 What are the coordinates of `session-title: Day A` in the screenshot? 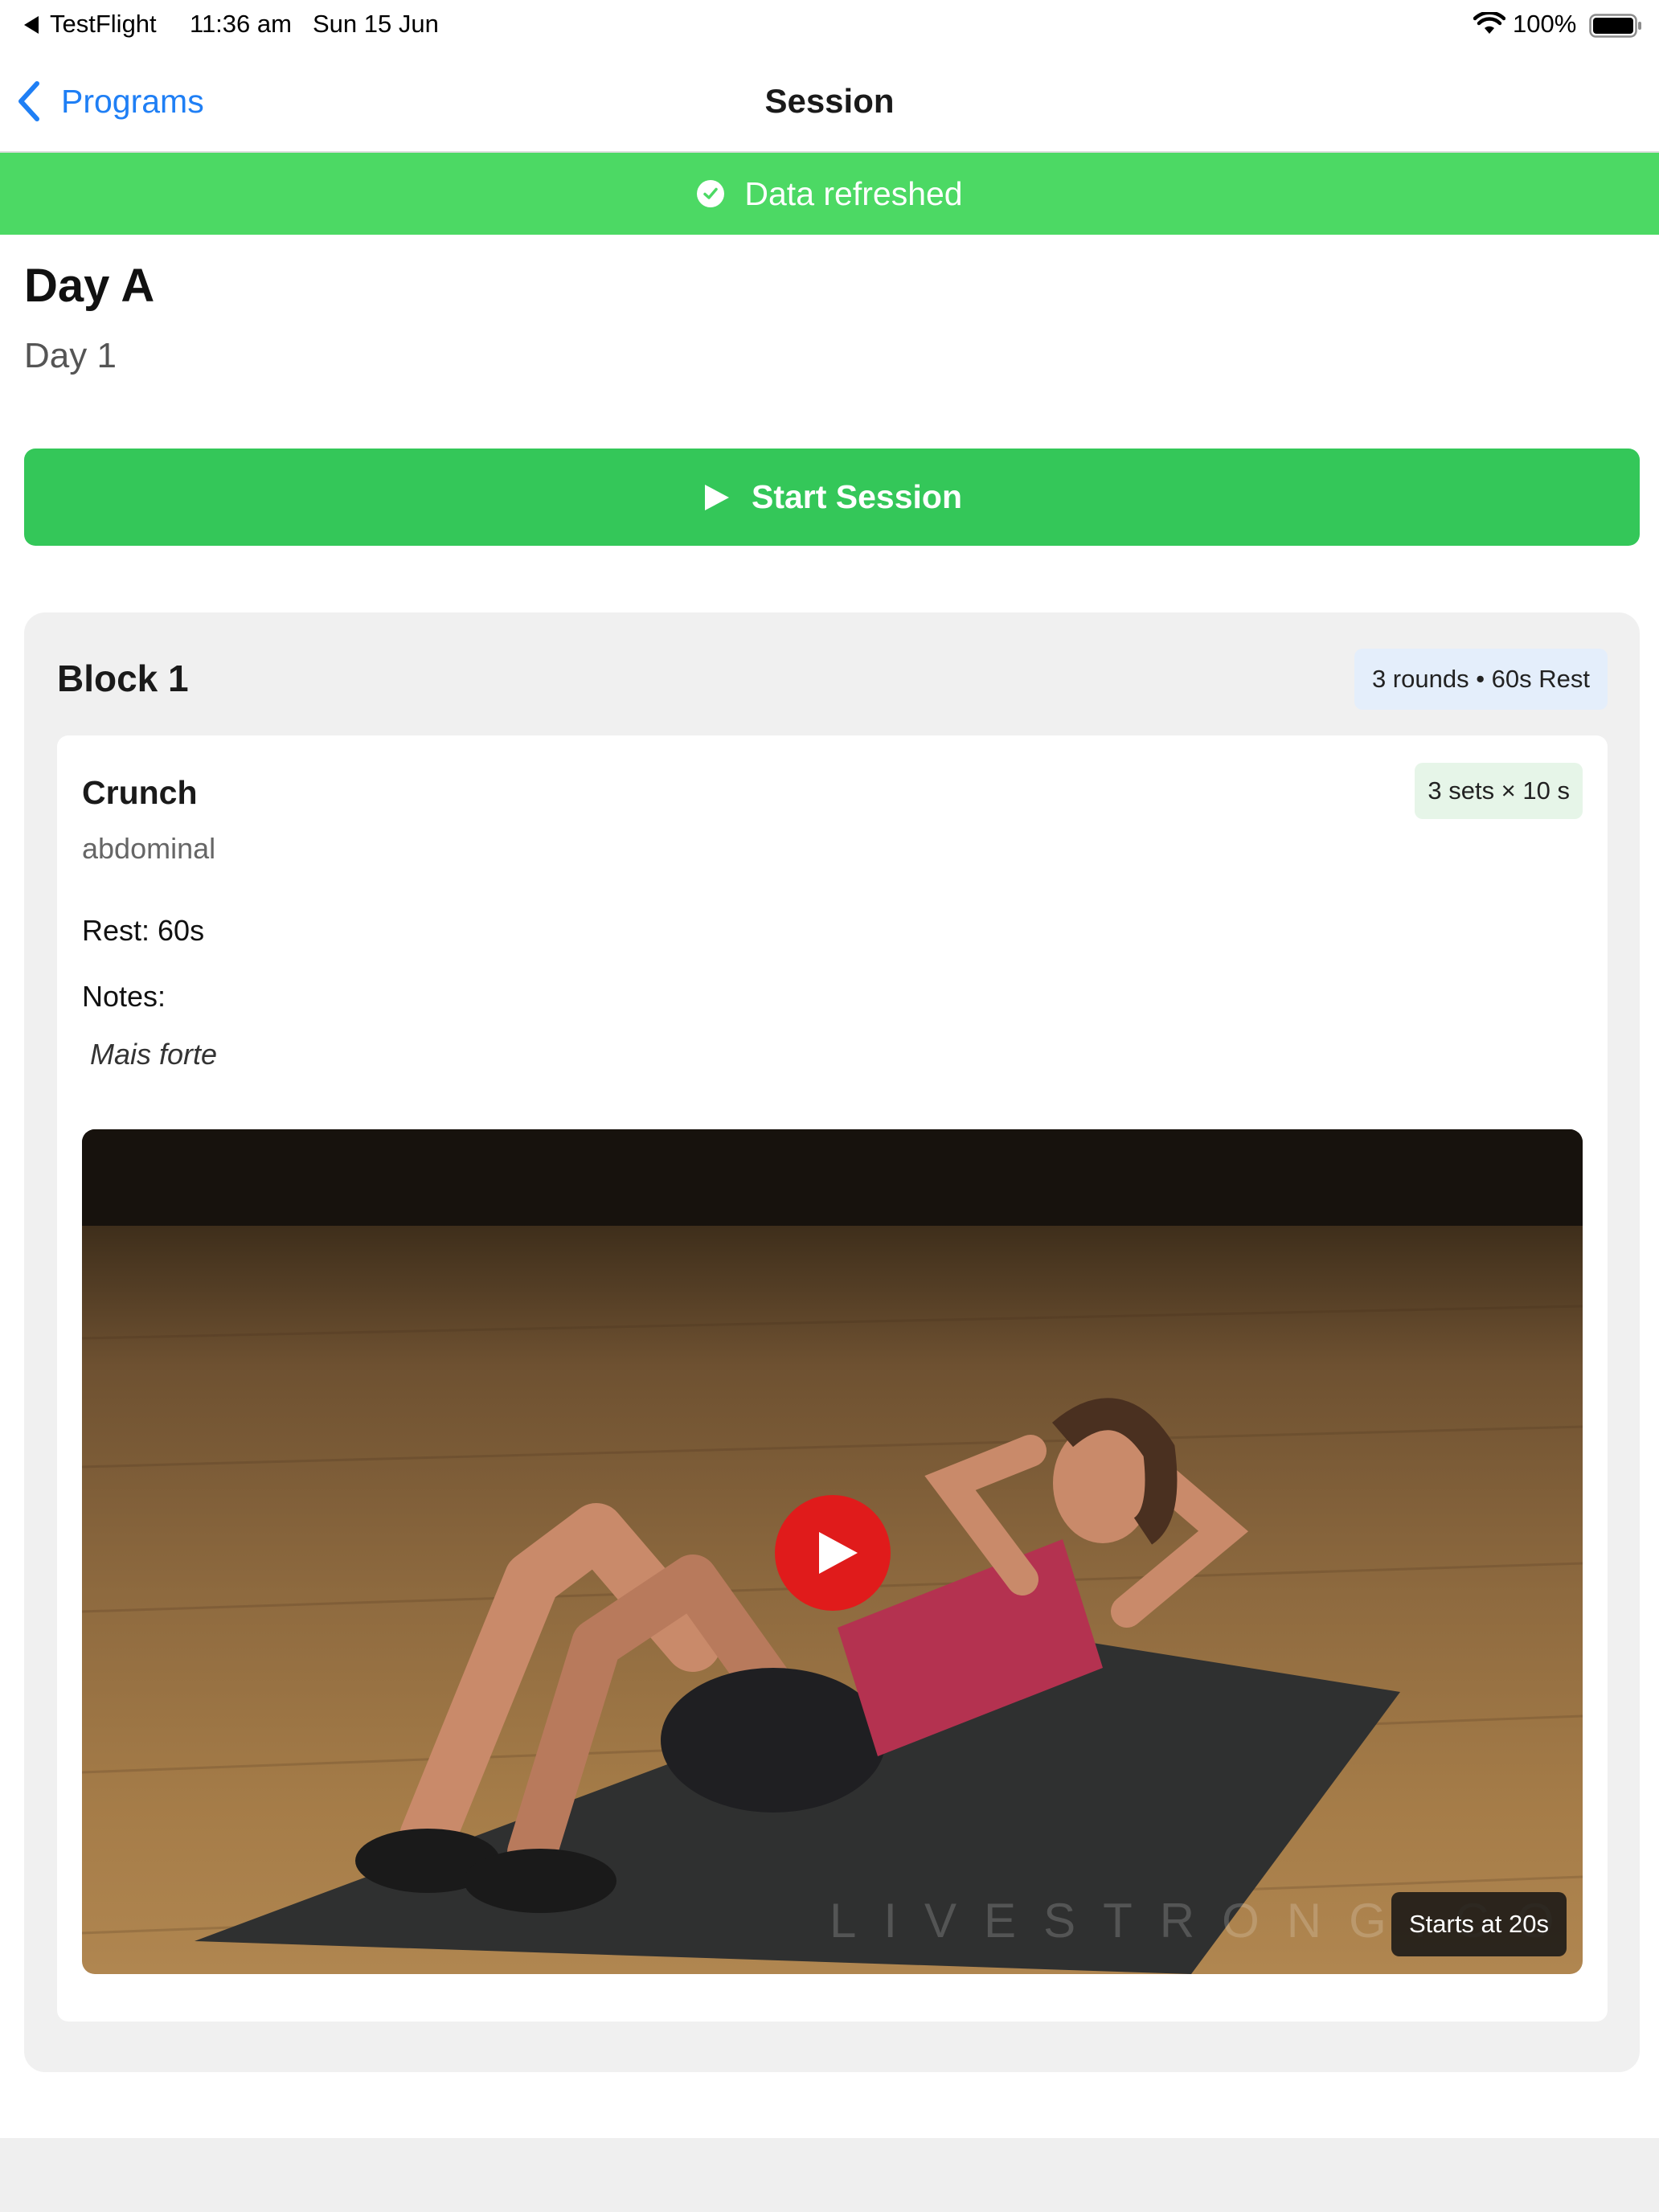 It's located at (89, 286).